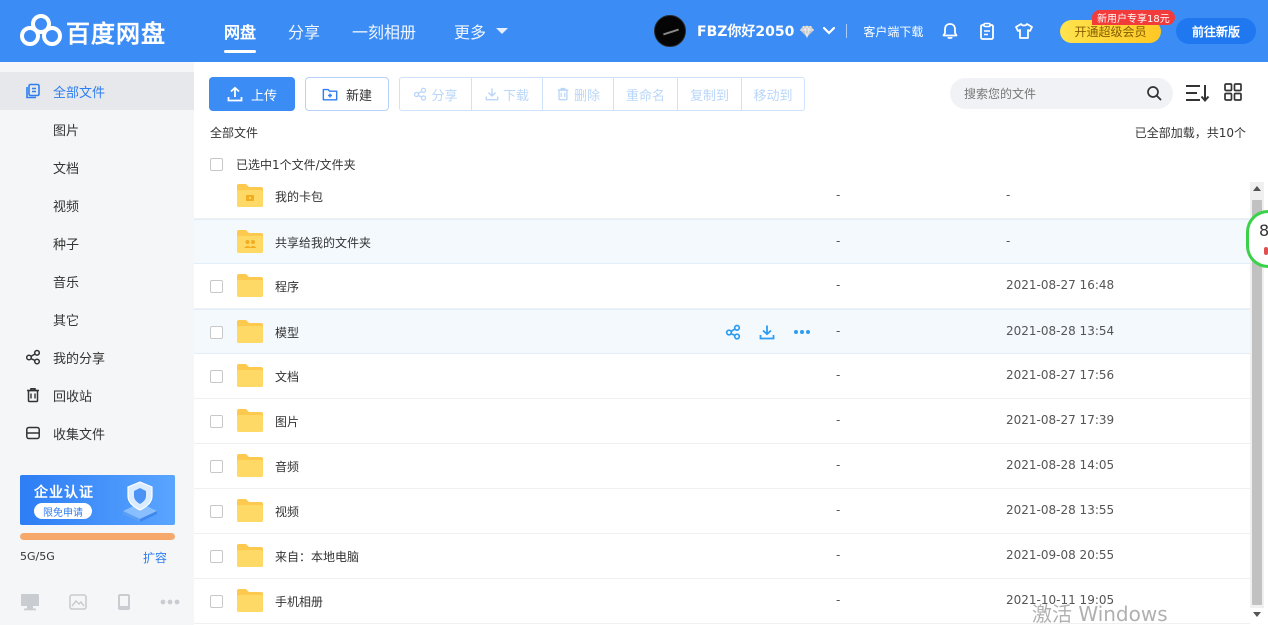 The image size is (1268, 625). Describe the element at coordinates (1024, 31) in the screenshot. I see `tshirt-icon` at that location.